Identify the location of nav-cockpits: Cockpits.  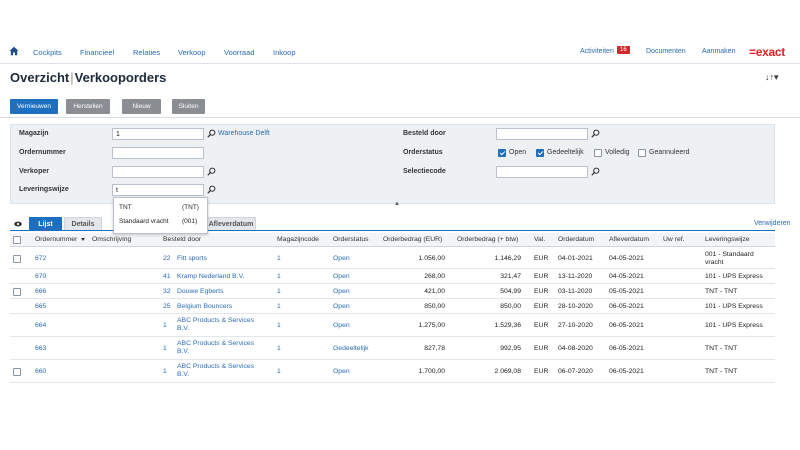
(47, 52).